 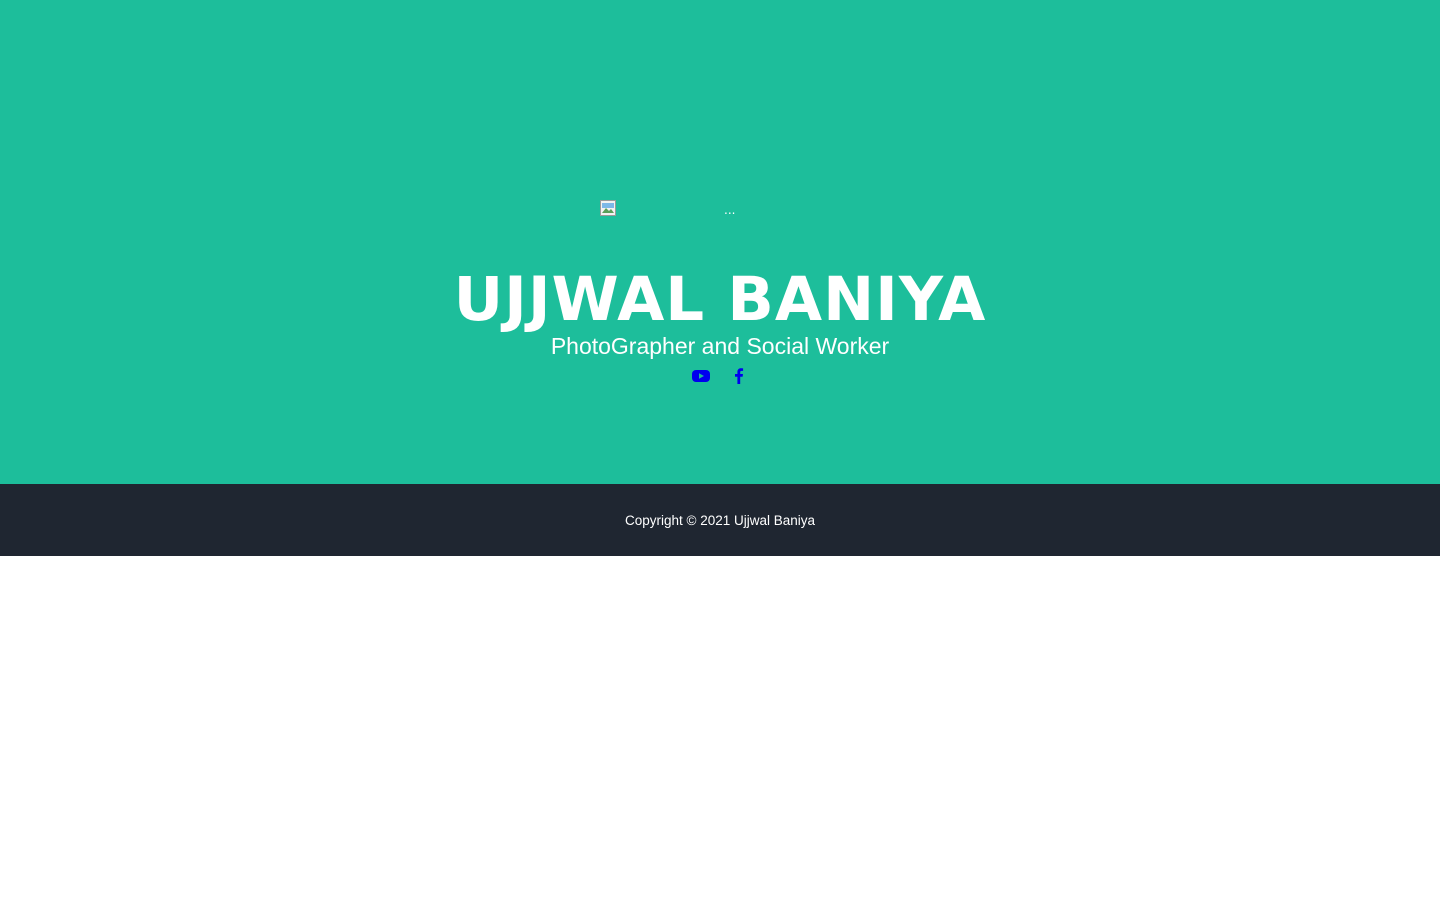 I want to click on youtube-link, so click(x=701, y=376).